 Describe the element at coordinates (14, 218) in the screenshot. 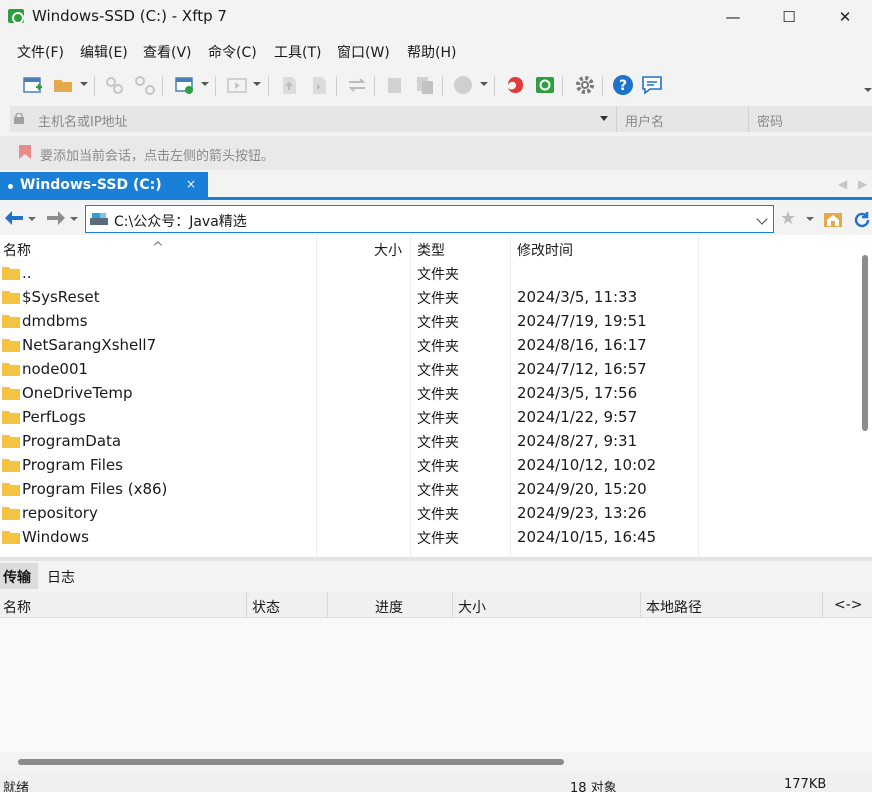

I see `back-arrow-icon` at that location.